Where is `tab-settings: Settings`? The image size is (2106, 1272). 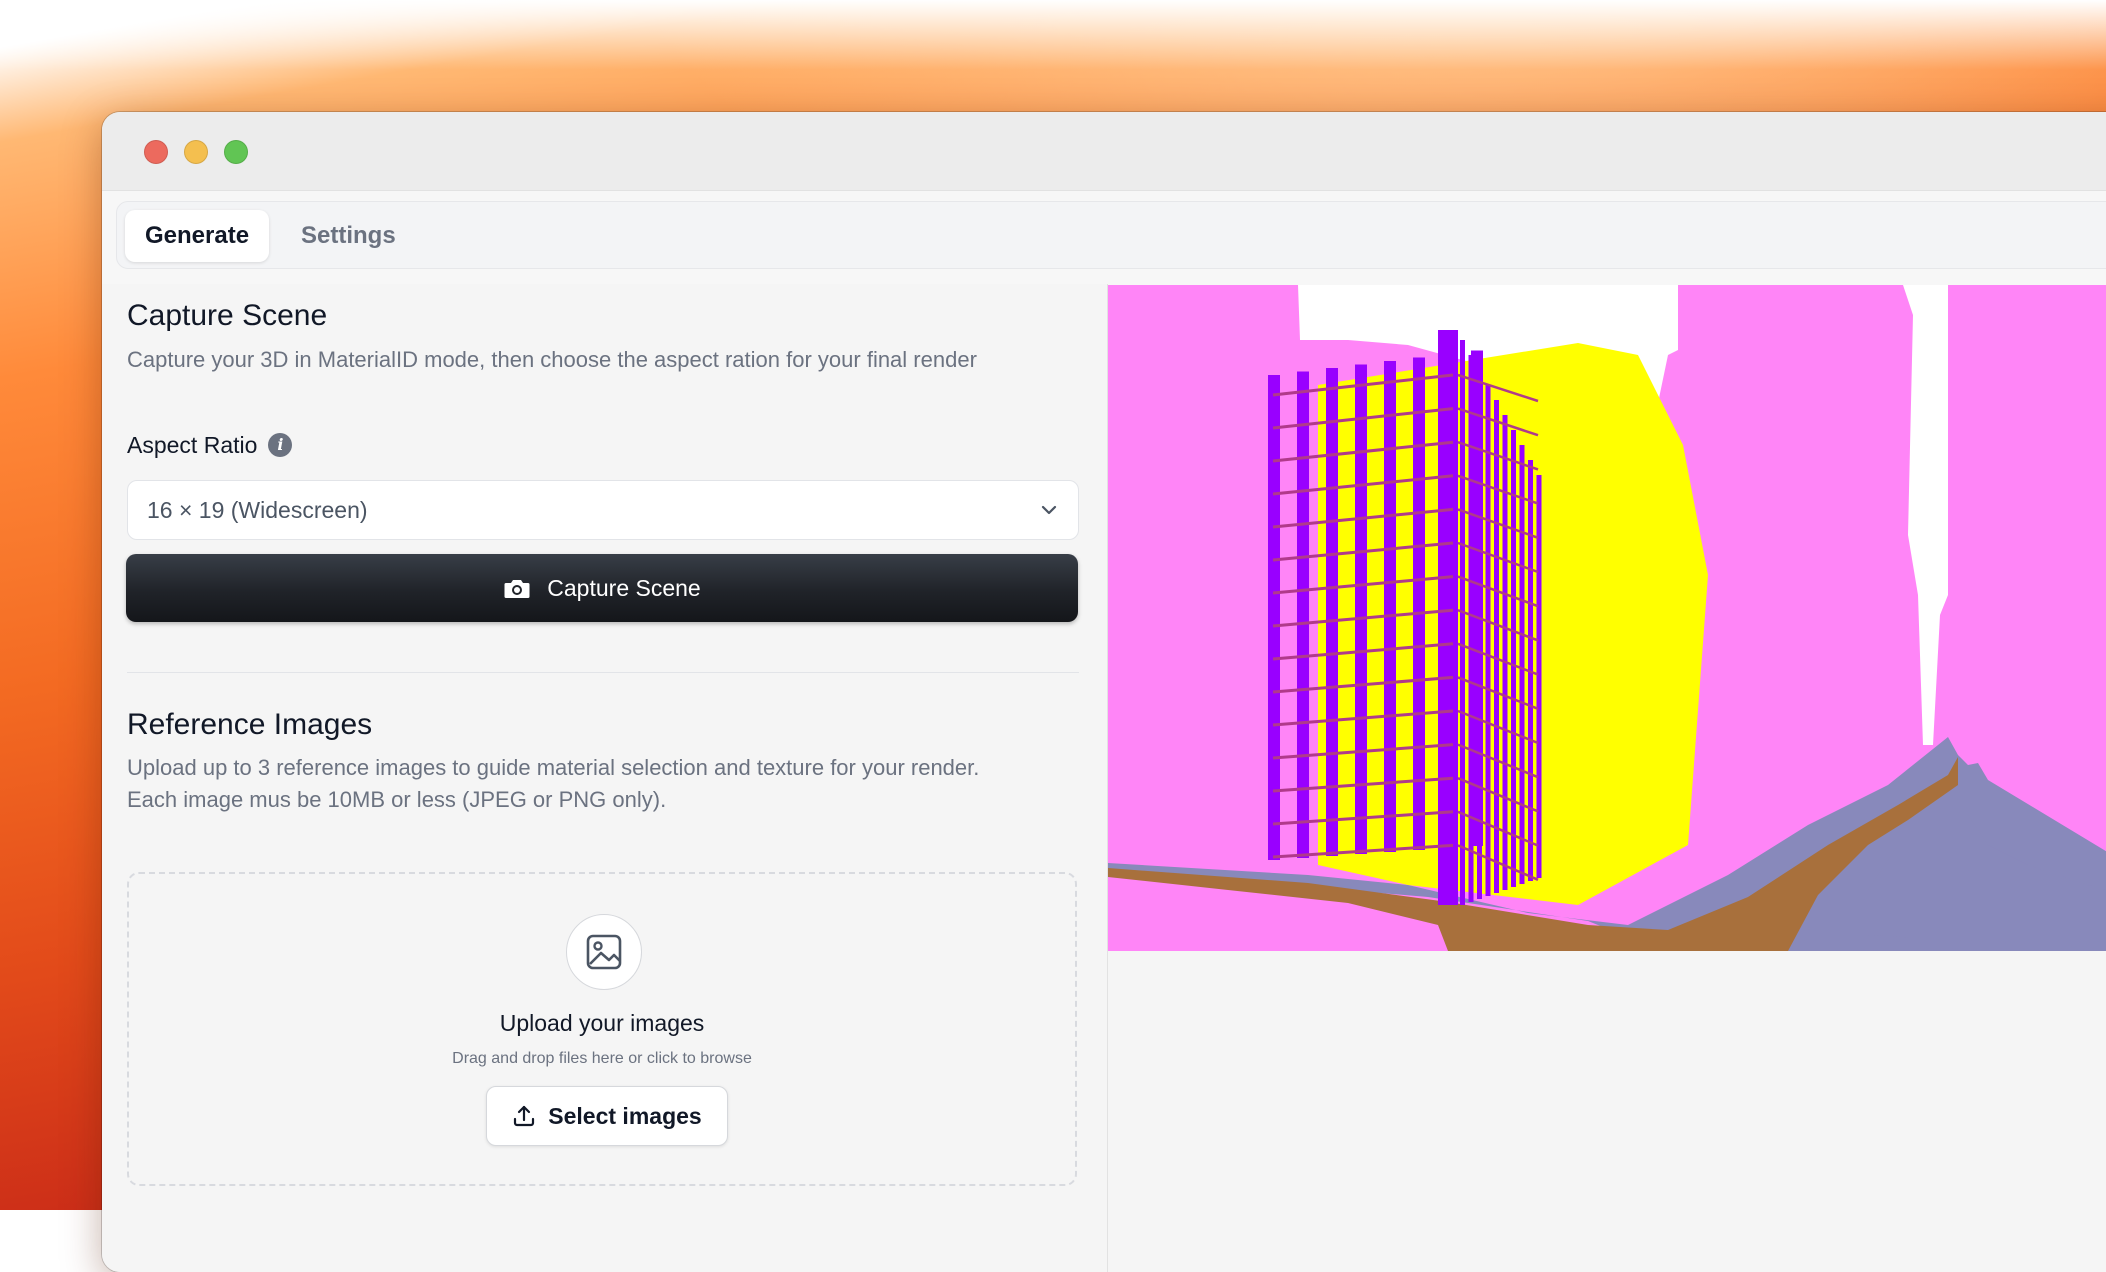
tab-settings: Settings is located at coordinates (348, 236).